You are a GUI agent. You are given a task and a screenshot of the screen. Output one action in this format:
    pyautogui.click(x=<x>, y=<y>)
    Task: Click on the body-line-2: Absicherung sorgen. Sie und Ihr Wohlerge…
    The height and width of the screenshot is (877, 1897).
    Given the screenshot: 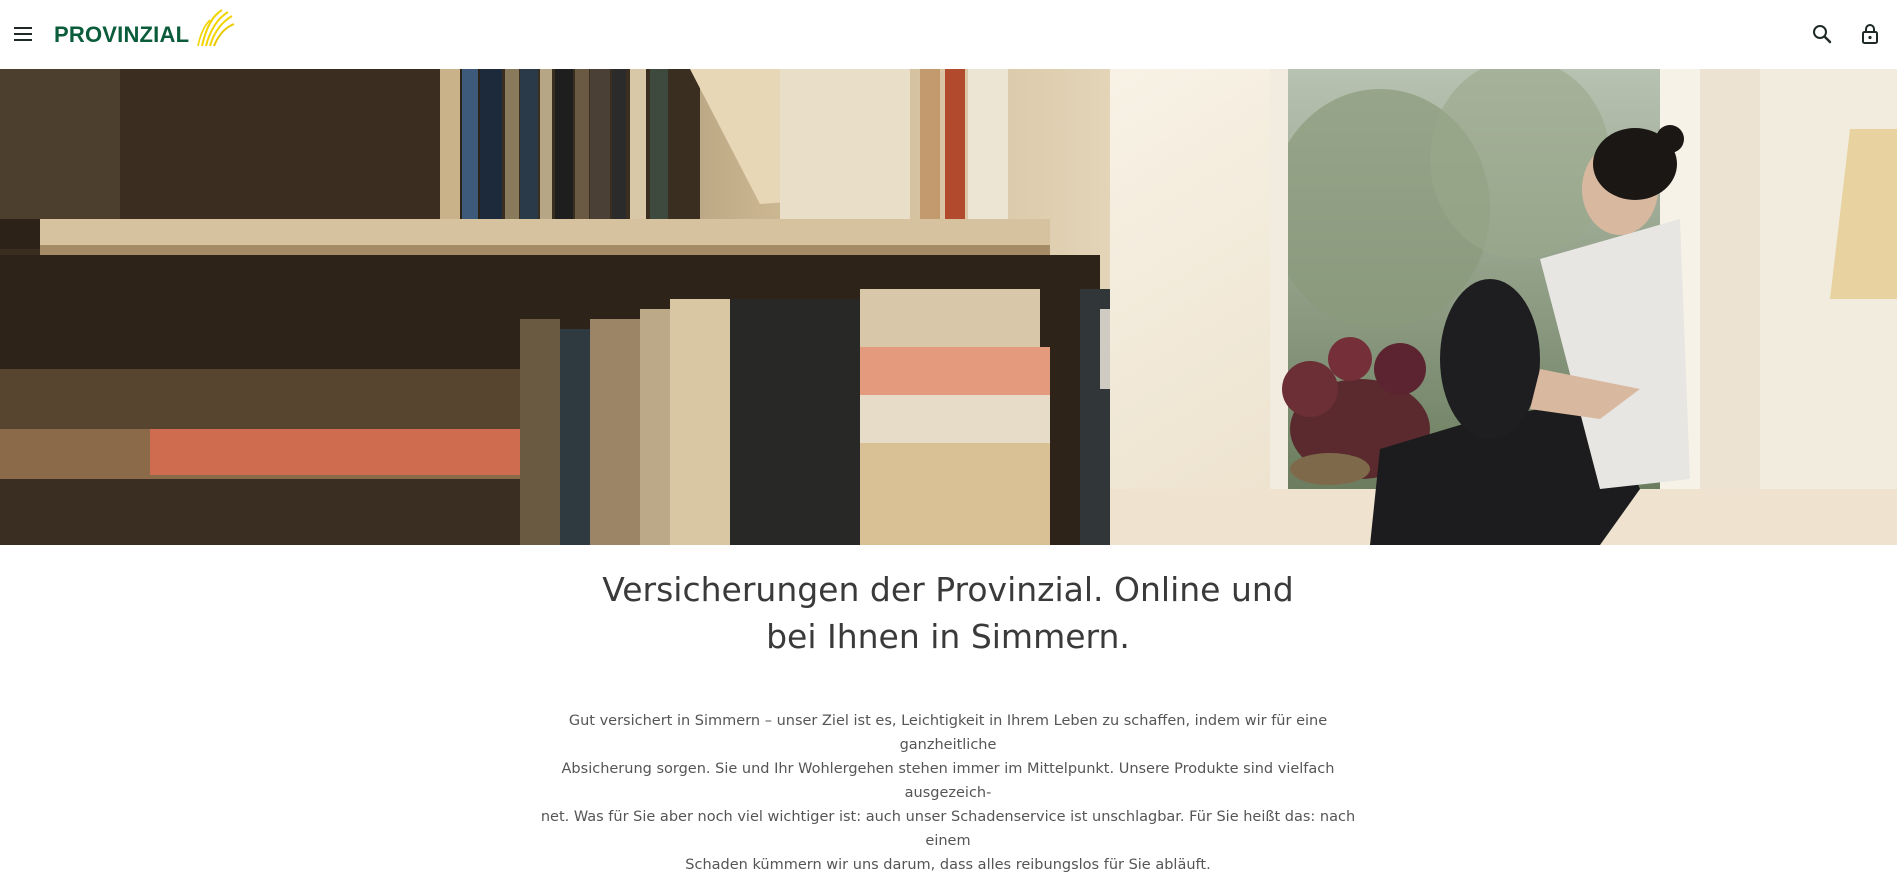 What is the action you would take?
    pyautogui.click(x=948, y=781)
    